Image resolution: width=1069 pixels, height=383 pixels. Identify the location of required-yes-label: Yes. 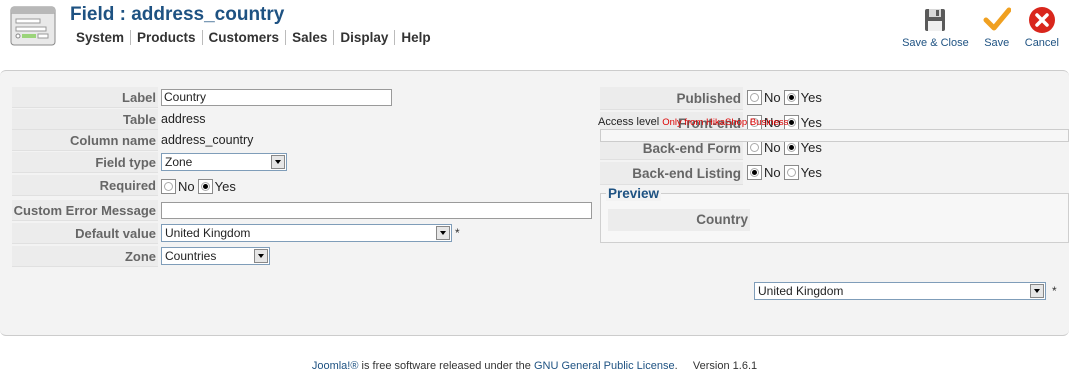
(225, 187).